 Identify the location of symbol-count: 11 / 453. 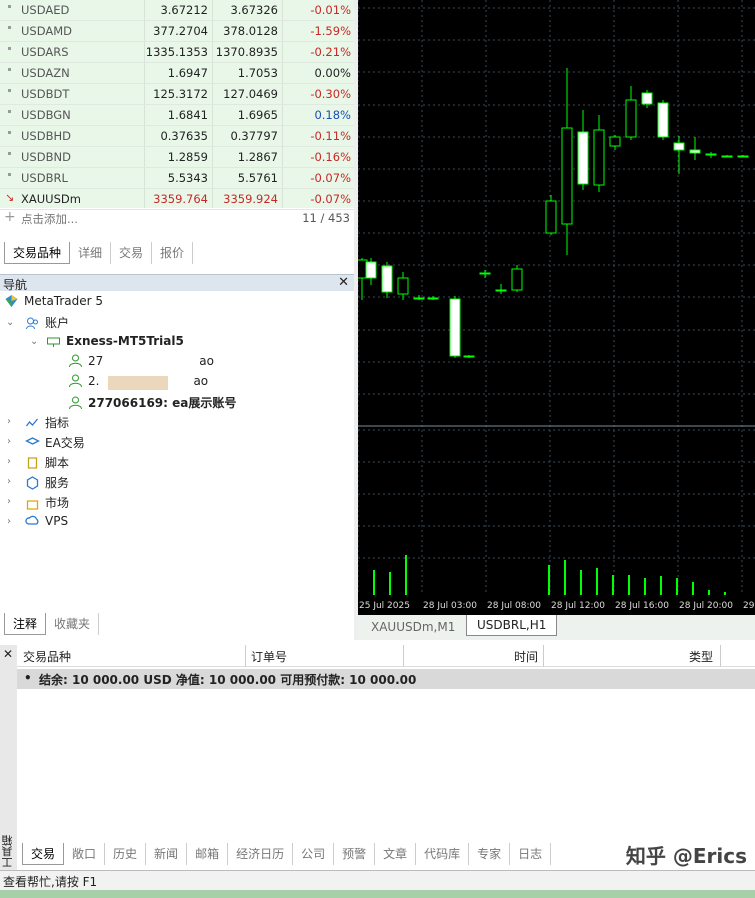
(326, 218).